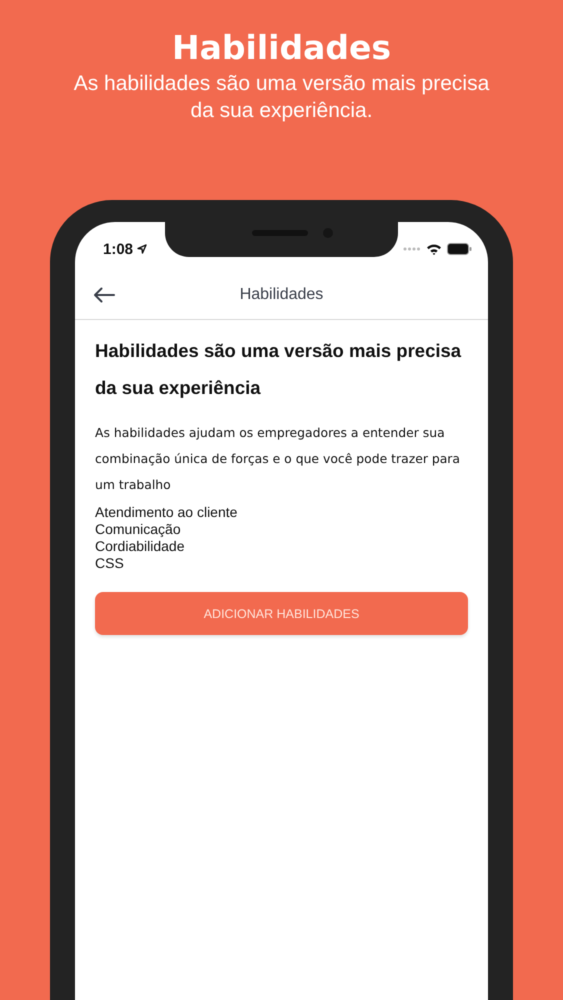  Describe the element at coordinates (166, 512) in the screenshot. I see `skill-item: Atendimento ao cliente` at that location.